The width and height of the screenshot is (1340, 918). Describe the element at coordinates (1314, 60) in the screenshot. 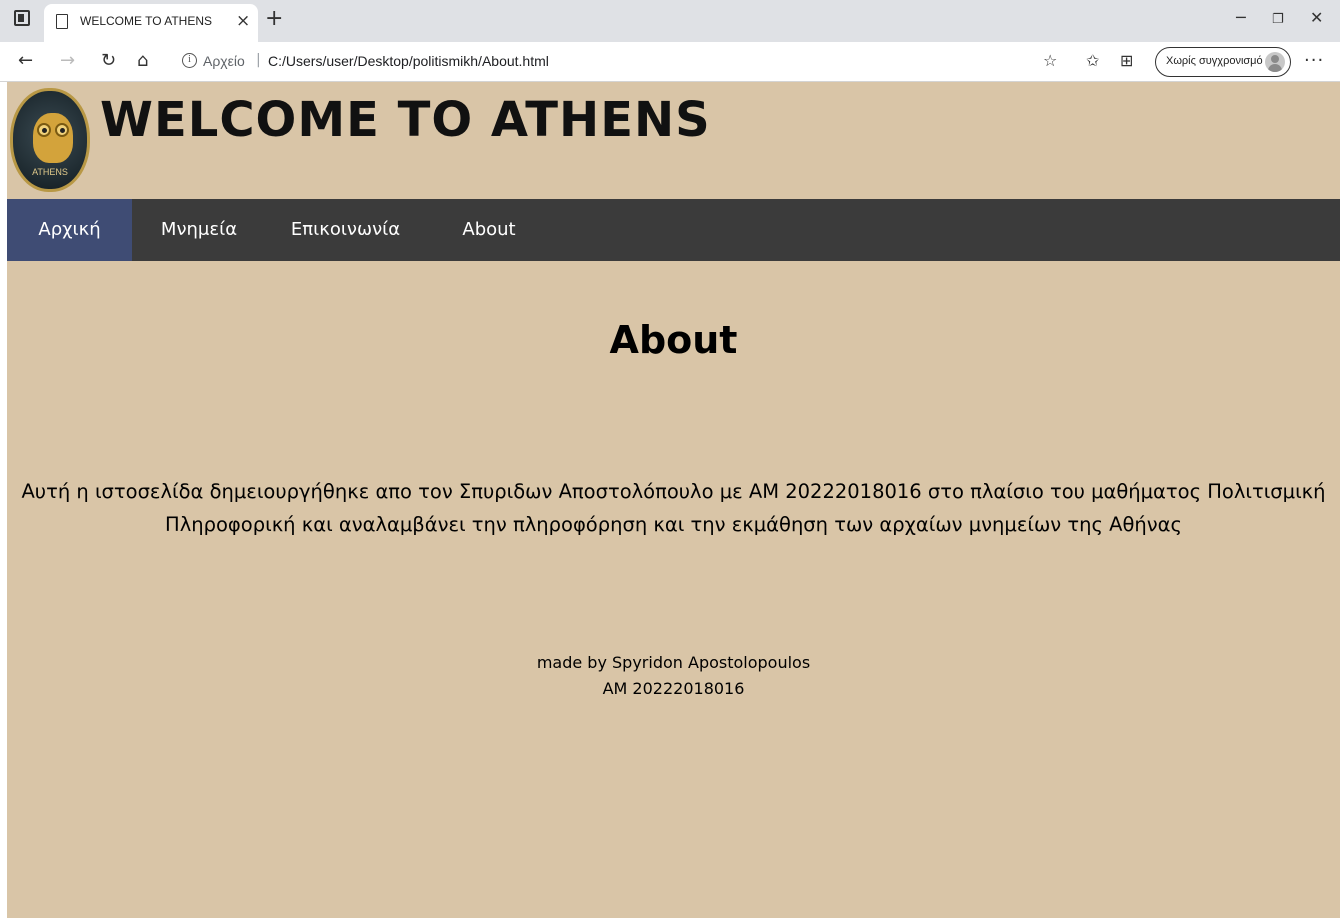

I see `more-icon: ···` at that location.